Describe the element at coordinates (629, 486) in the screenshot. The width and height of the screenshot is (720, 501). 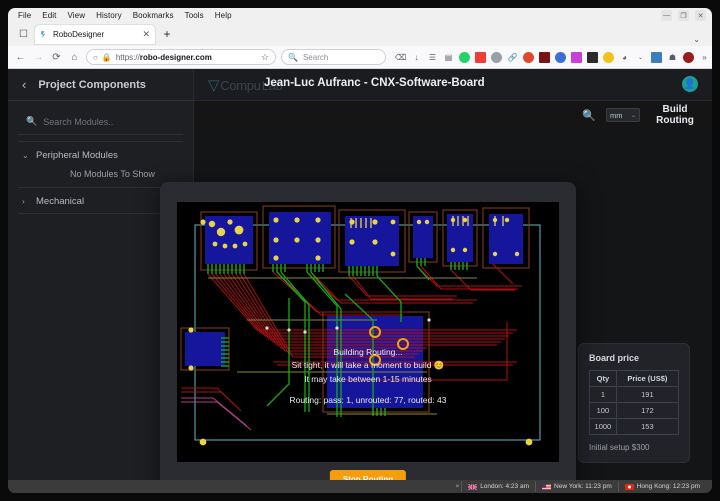
I see `hk-flag-icon` at that location.